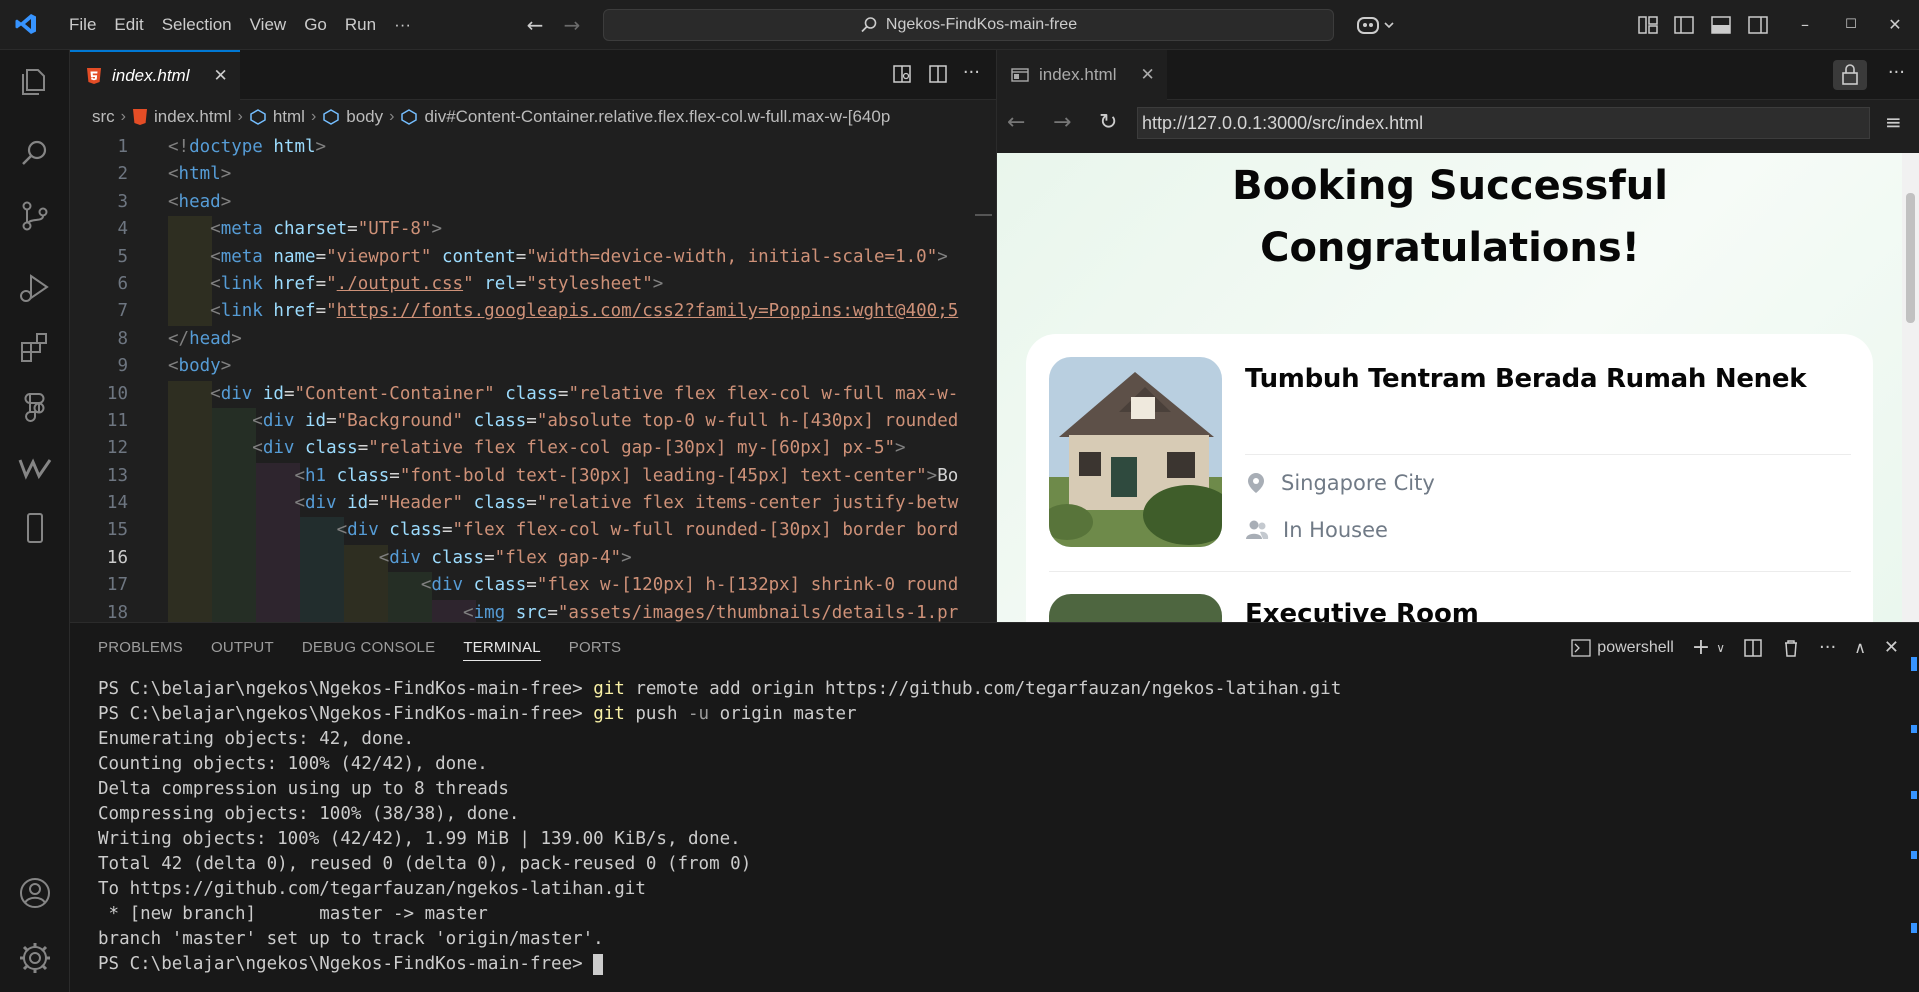 This screenshot has height=992, width=1919. Describe the element at coordinates (1758, 25) in the screenshot. I see `toggle-secondary-sidebar-icon` at that location.